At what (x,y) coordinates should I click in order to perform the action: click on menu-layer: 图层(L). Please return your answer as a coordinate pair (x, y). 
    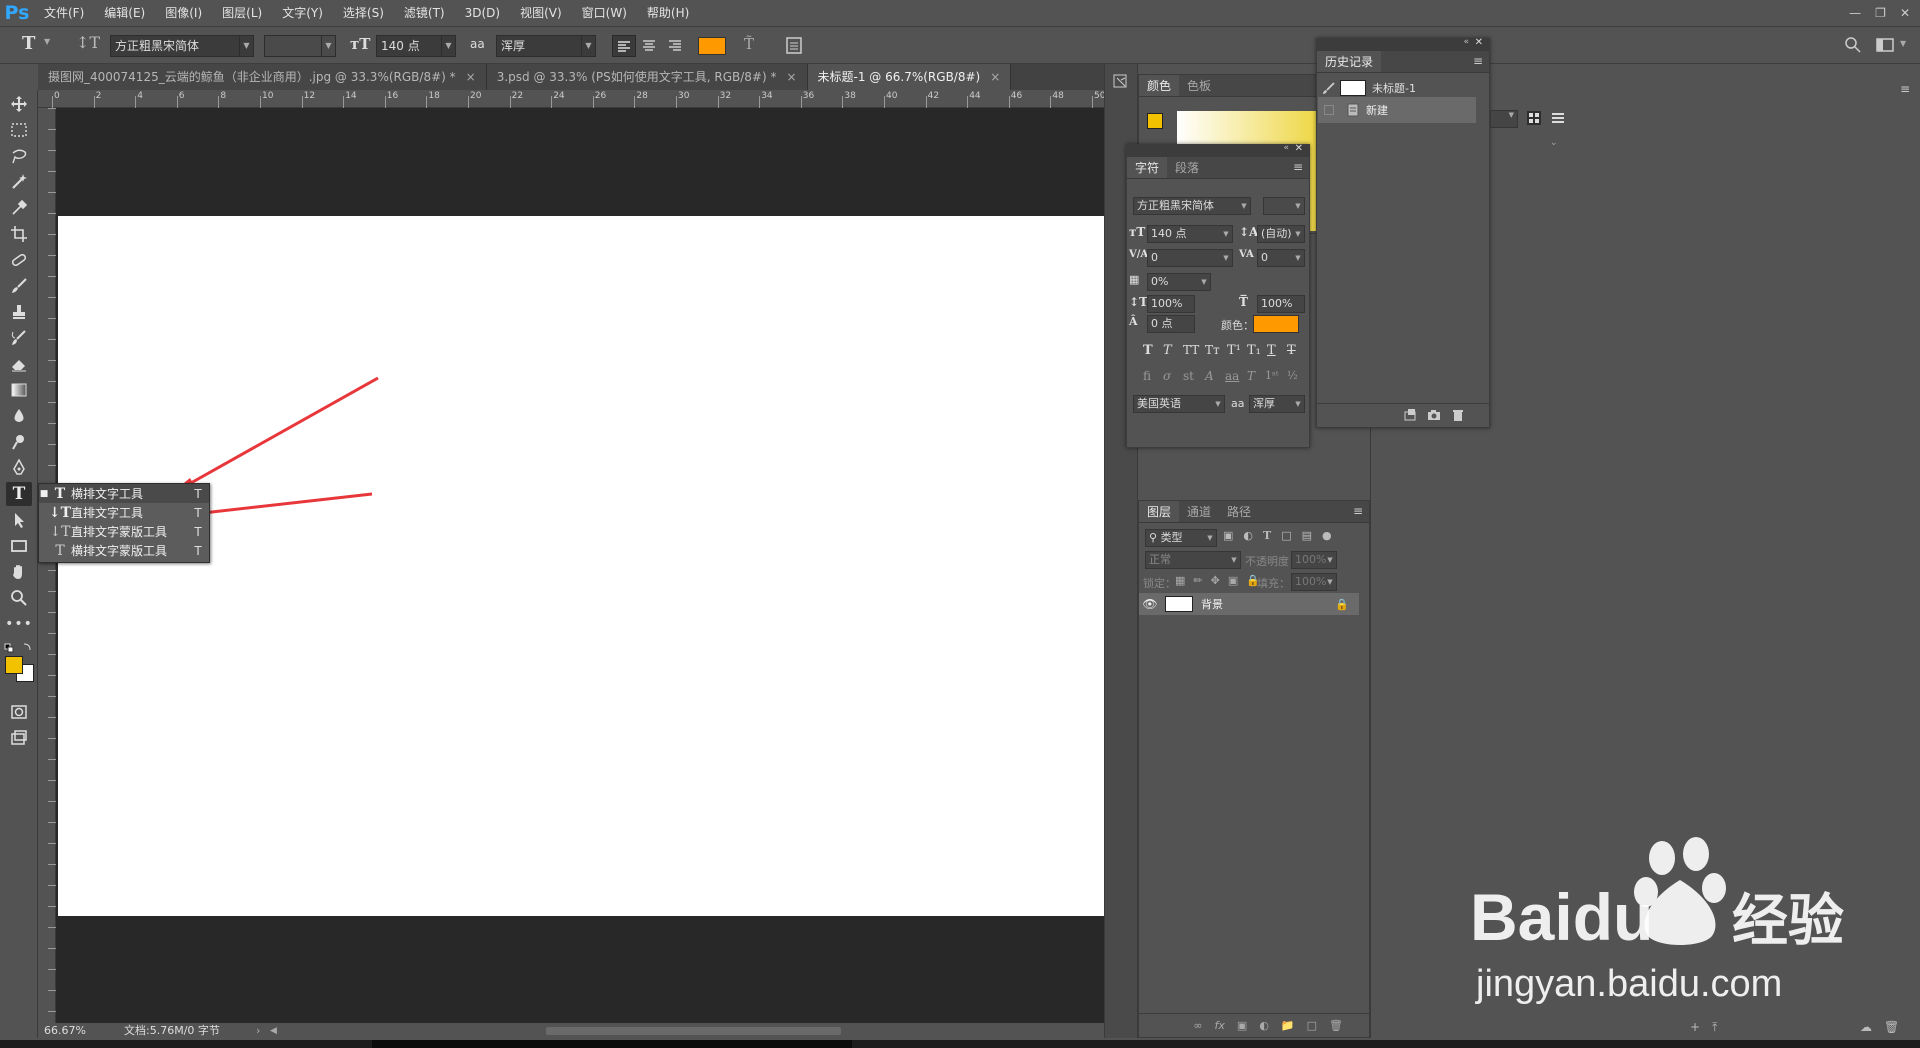
    Looking at the image, I should click on (242, 13).